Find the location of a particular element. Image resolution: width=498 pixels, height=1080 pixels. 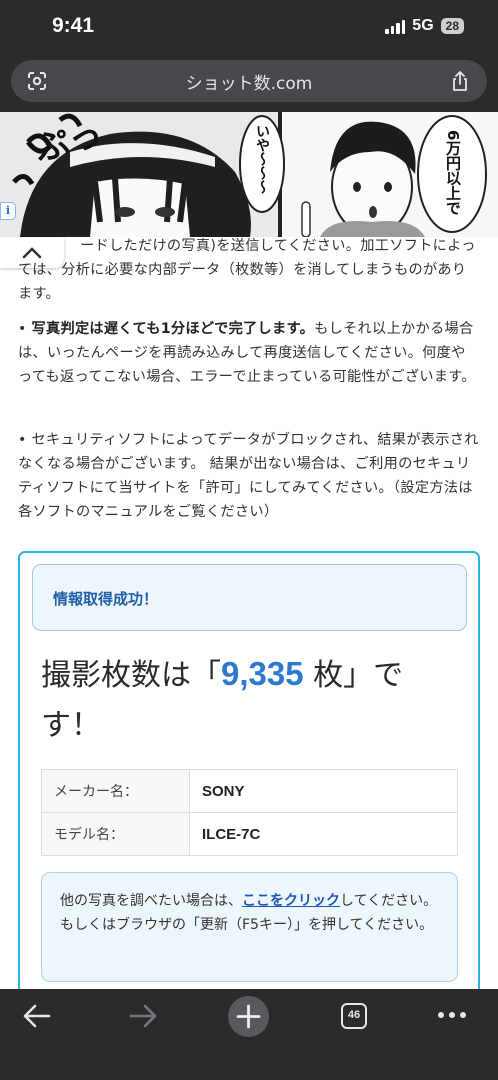

url-bar: ショット数.com is located at coordinates (249, 81).